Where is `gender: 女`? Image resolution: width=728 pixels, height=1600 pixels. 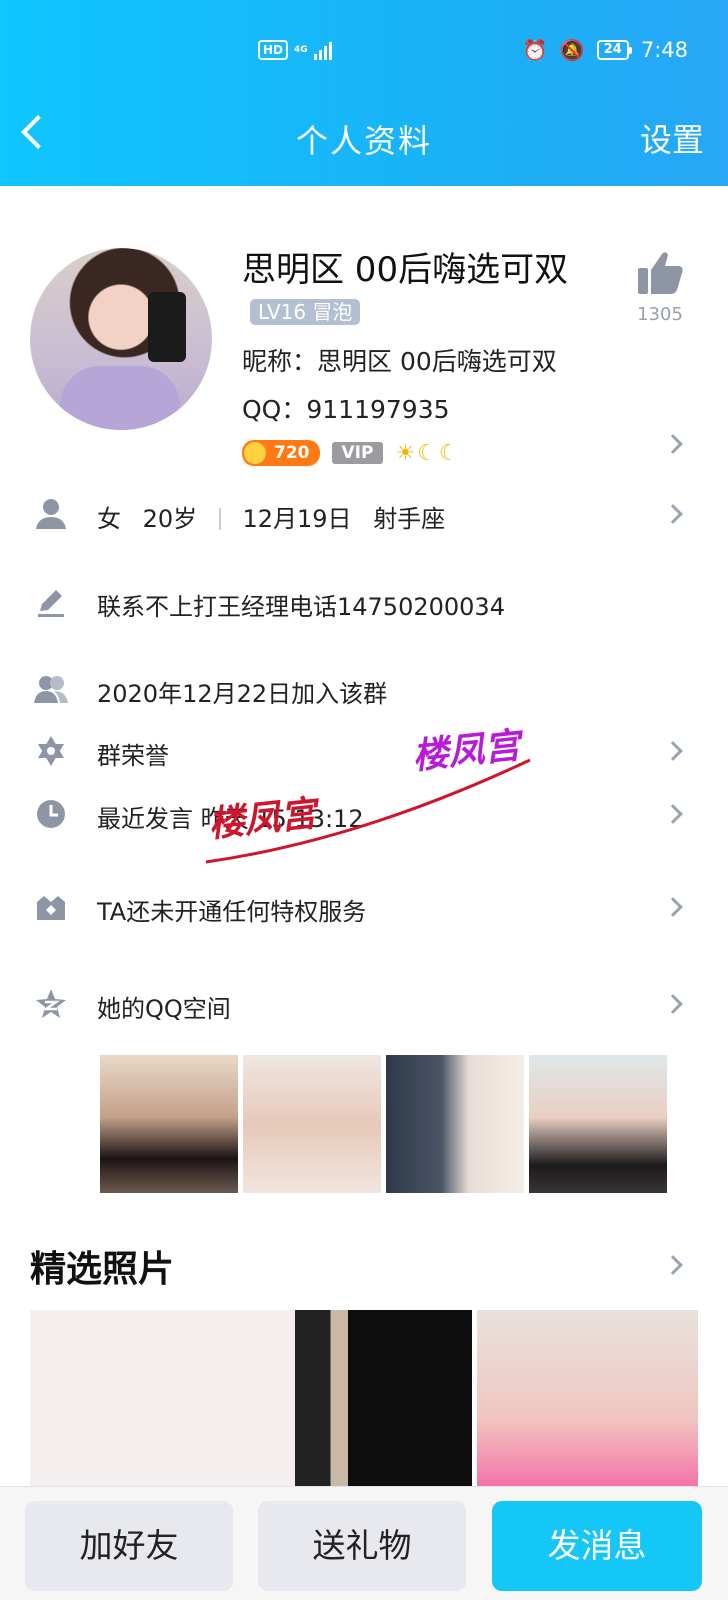
gender: 女 is located at coordinates (109, 519).